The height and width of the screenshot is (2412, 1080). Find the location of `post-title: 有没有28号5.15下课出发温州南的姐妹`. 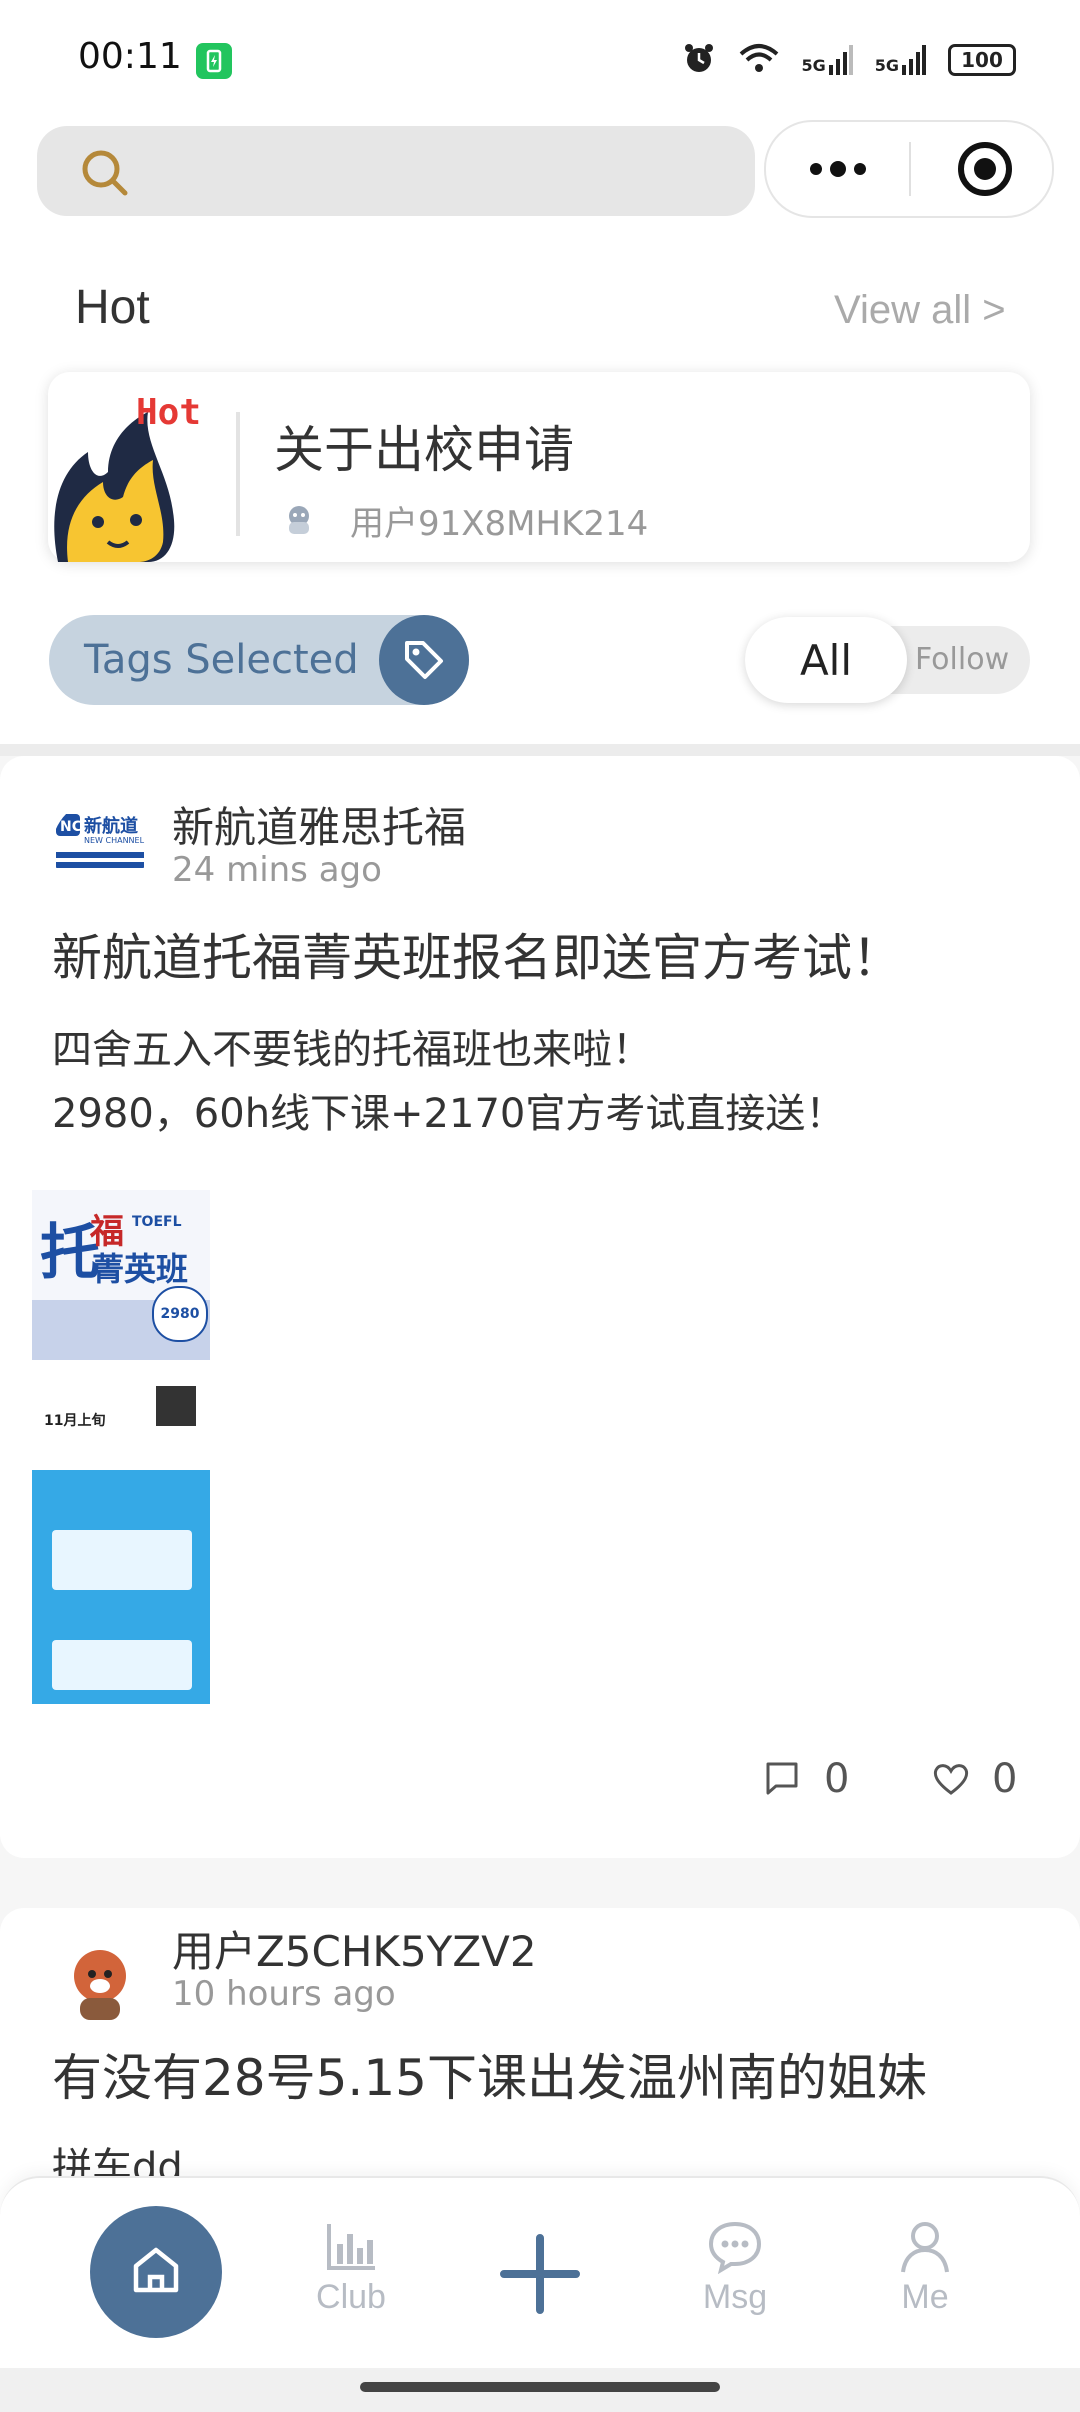

post-title: 有没有28号5.15下课出发温州南的姐妹 is located at coordinates (489, 2078).